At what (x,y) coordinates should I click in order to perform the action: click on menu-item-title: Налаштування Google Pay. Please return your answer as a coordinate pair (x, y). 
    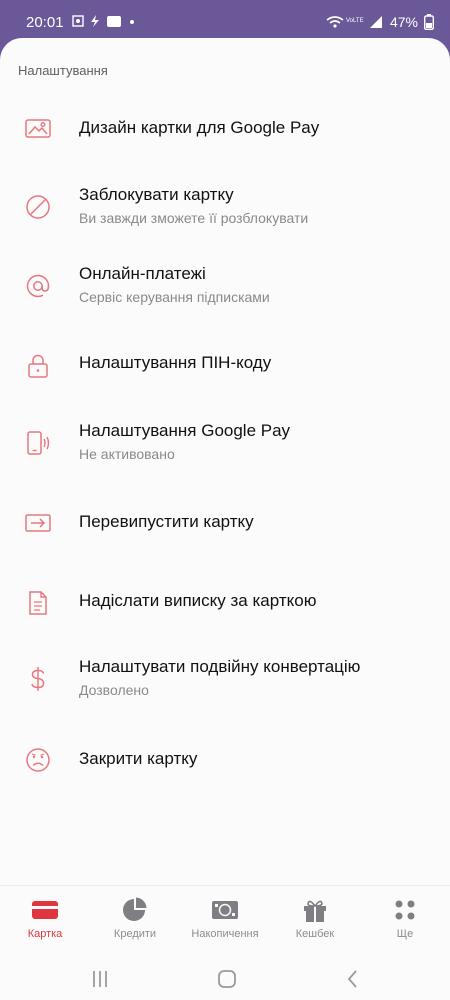
    Looking at the image, I should click on (185, 430).